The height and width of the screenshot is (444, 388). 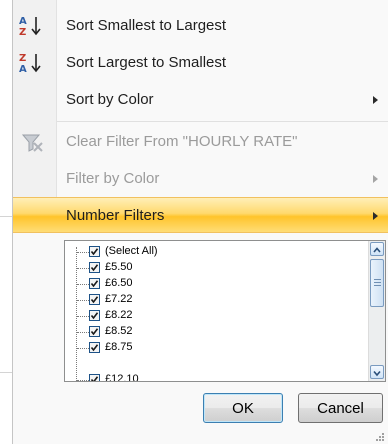 What do you see at coordinates (30, 64) in the screenshot?
I see `sort-descending-icon: Z A` at bounding box center [30, 64].